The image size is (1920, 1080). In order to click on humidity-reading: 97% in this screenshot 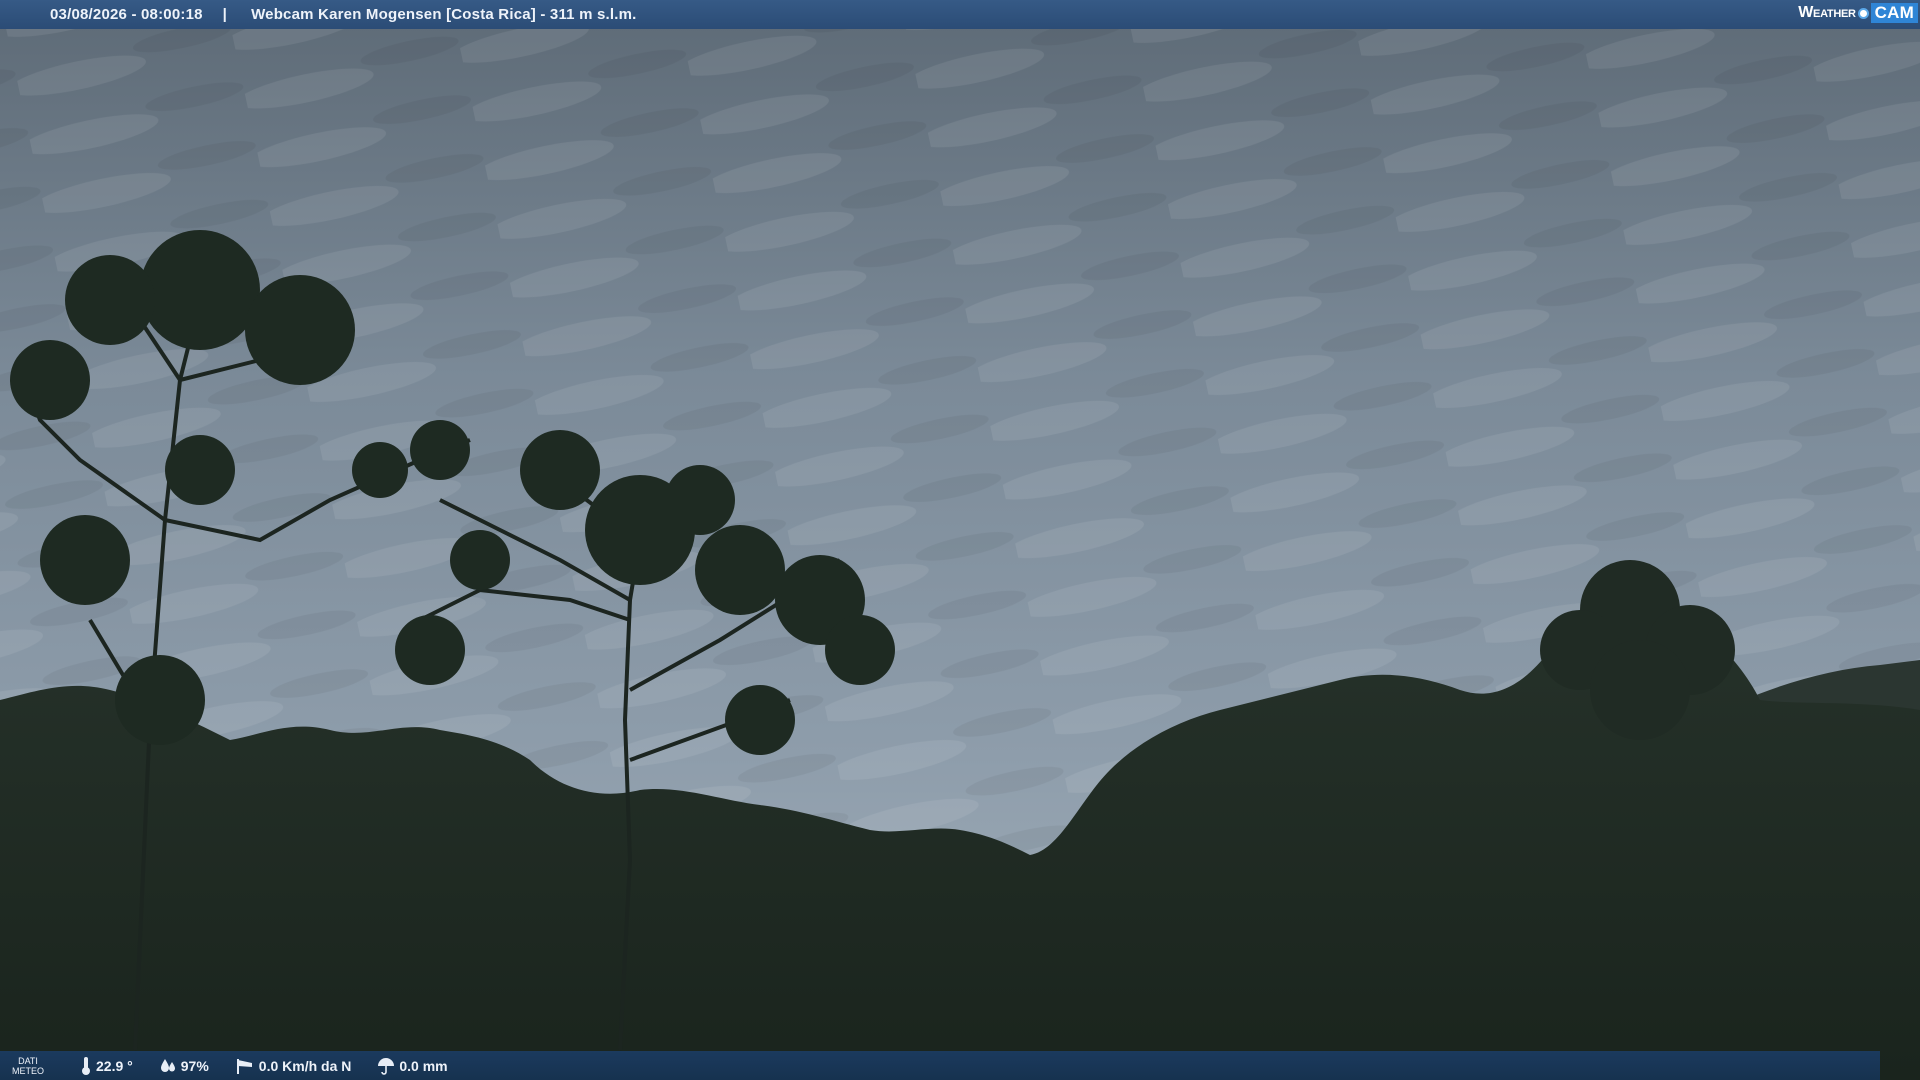, I will do `click(184, 1066)`.